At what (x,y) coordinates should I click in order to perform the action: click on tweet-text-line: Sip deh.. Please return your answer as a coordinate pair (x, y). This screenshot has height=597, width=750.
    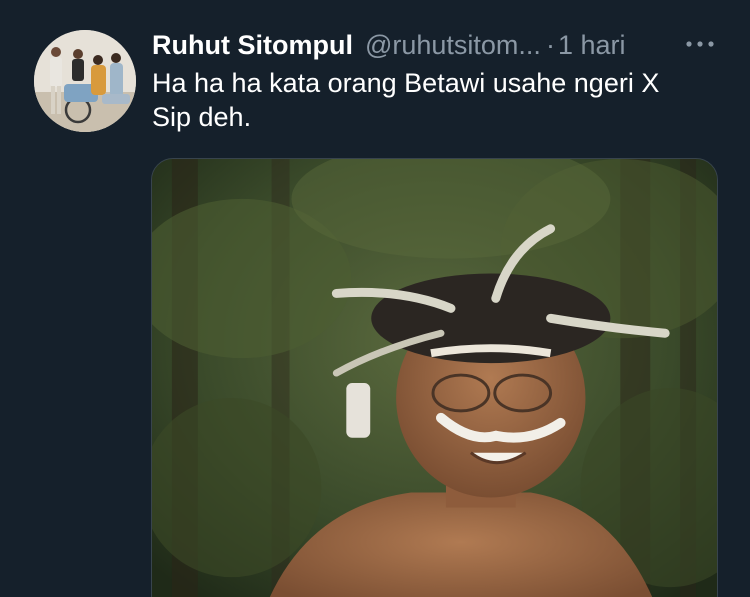
    Looking at the image, I should click on (202, 117).